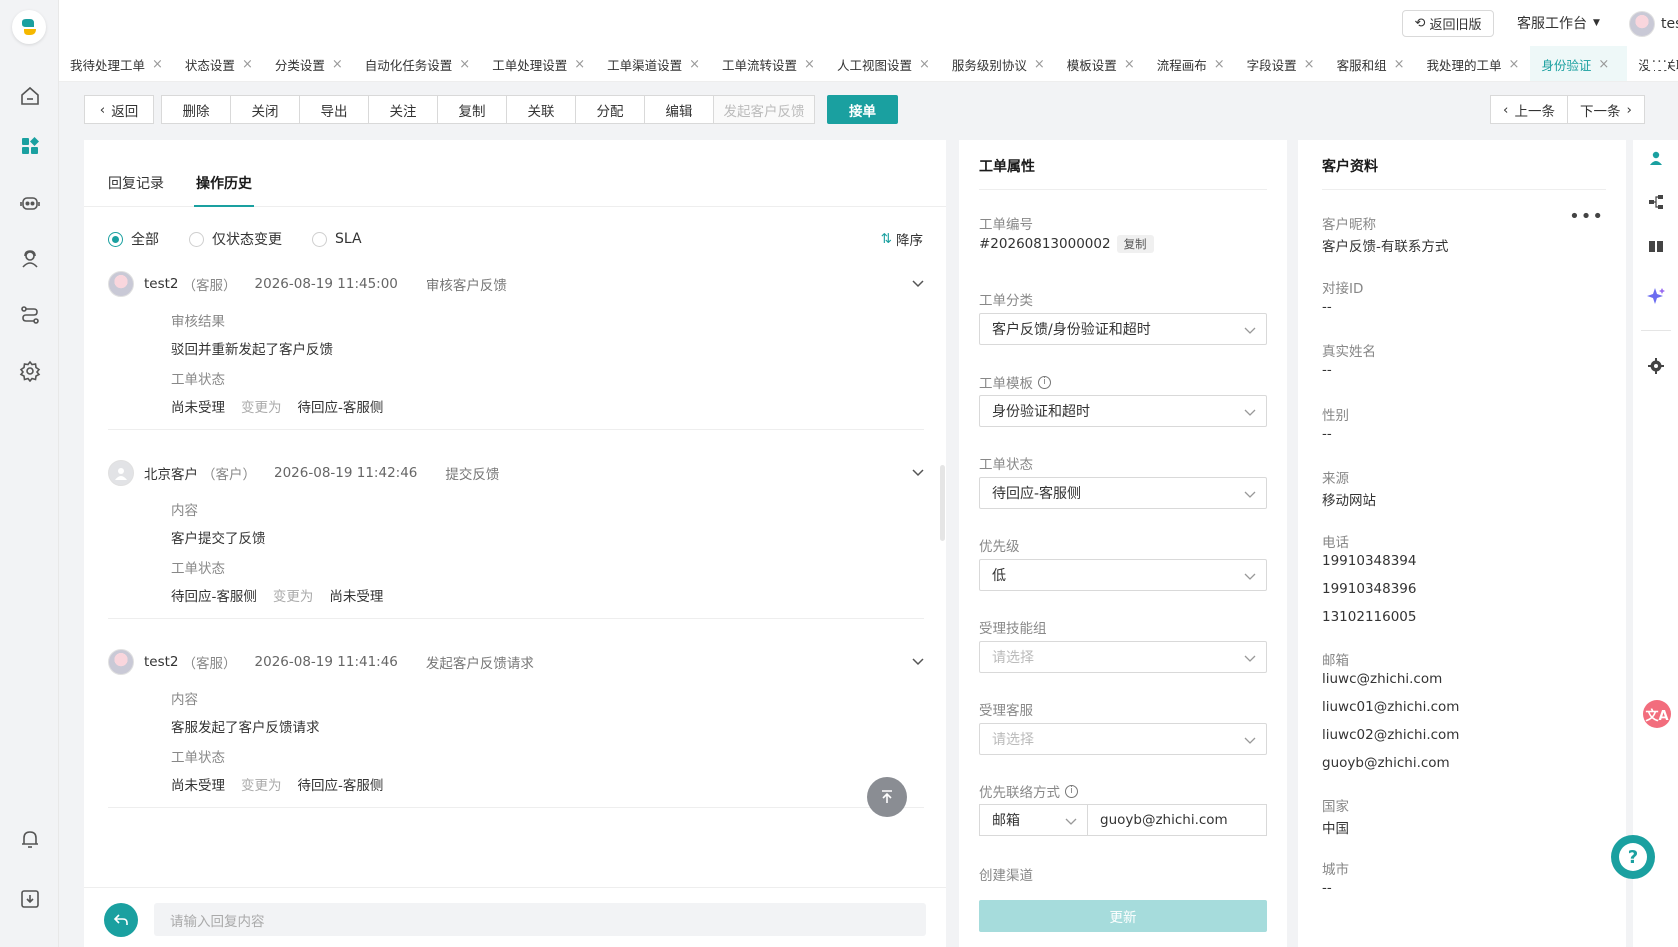  Describe the element at coordinates (540, 919) in the screenshot. I see `reply-input: 请输入回复内容` at that location.